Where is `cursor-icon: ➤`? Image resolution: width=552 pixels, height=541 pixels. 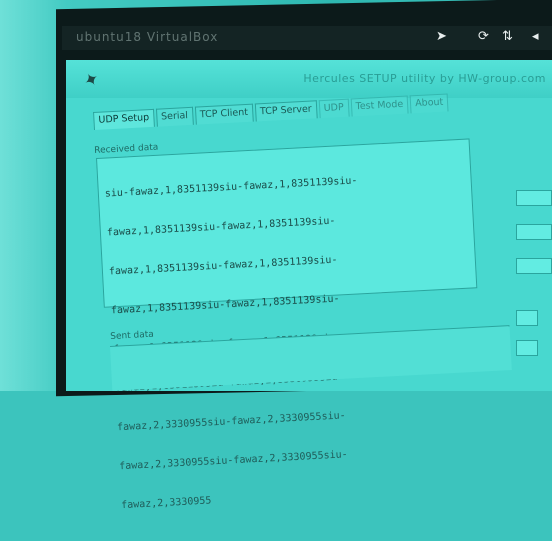 cursor-icon: ➤ is located at coordinates (441, 36).